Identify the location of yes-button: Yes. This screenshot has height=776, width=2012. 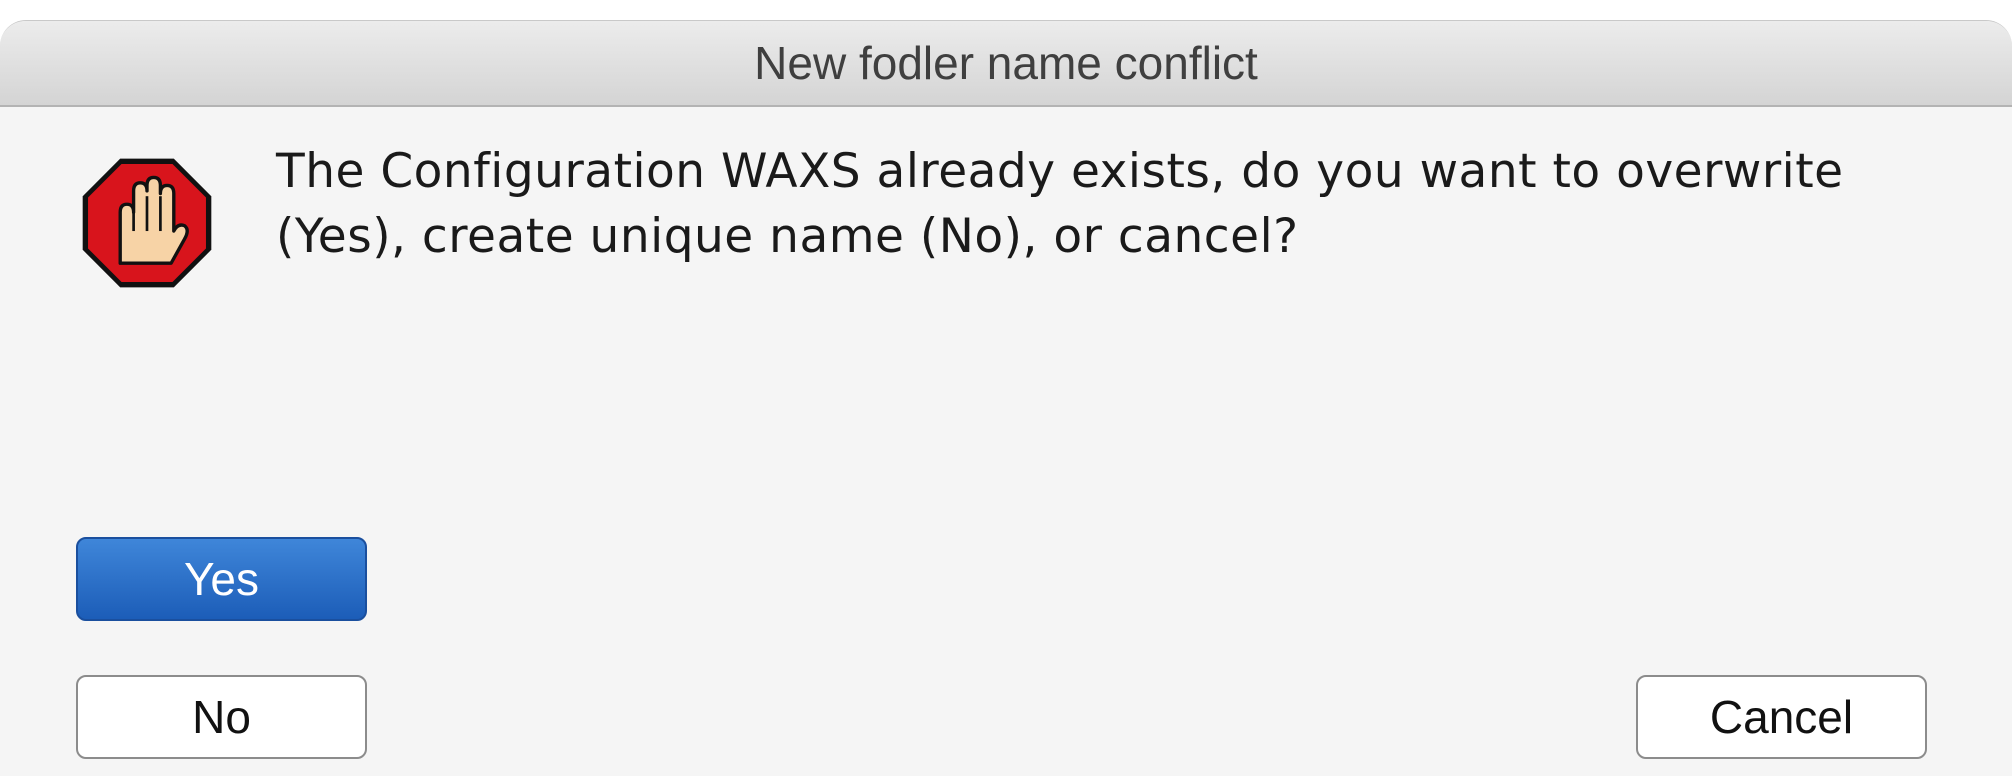
(221, 579).